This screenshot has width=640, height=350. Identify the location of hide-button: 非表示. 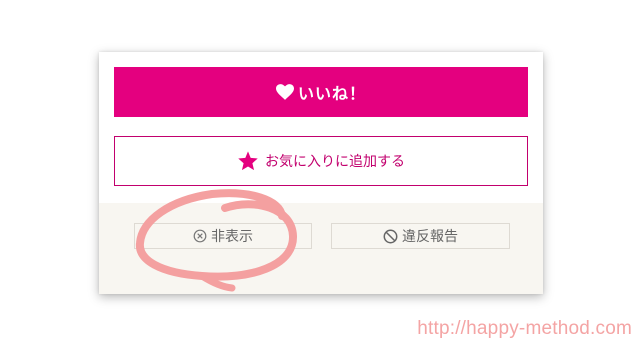
(223, 236).